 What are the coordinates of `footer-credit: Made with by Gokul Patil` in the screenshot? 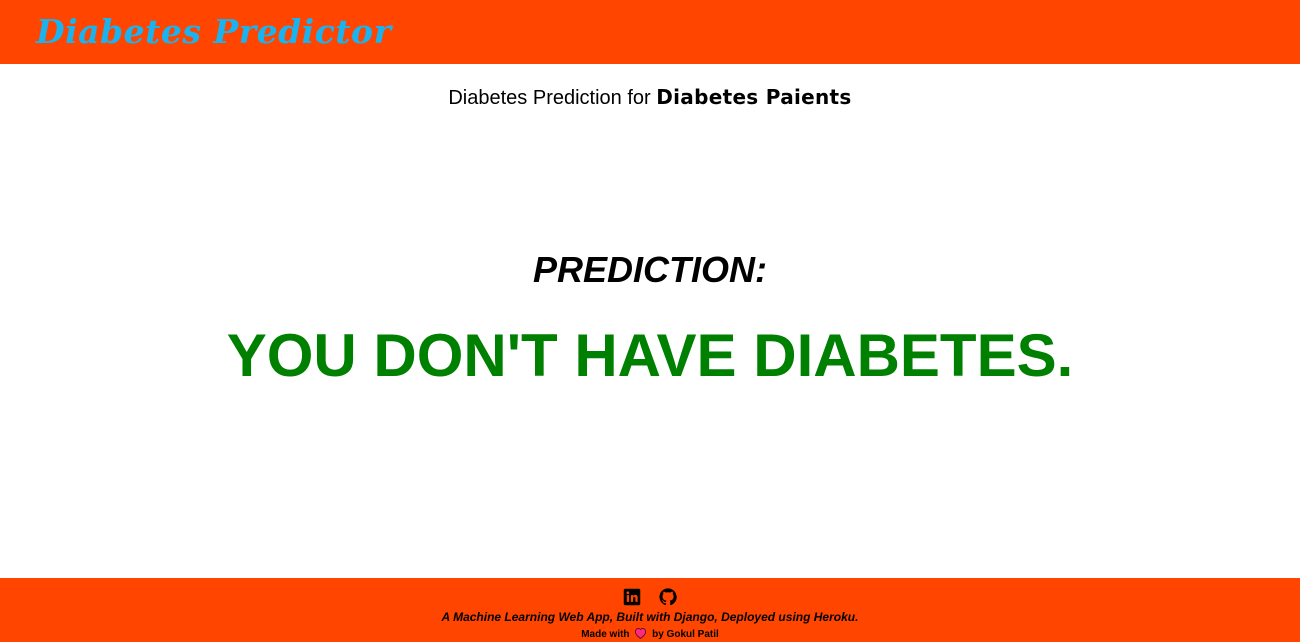 It's located at (650, 634).